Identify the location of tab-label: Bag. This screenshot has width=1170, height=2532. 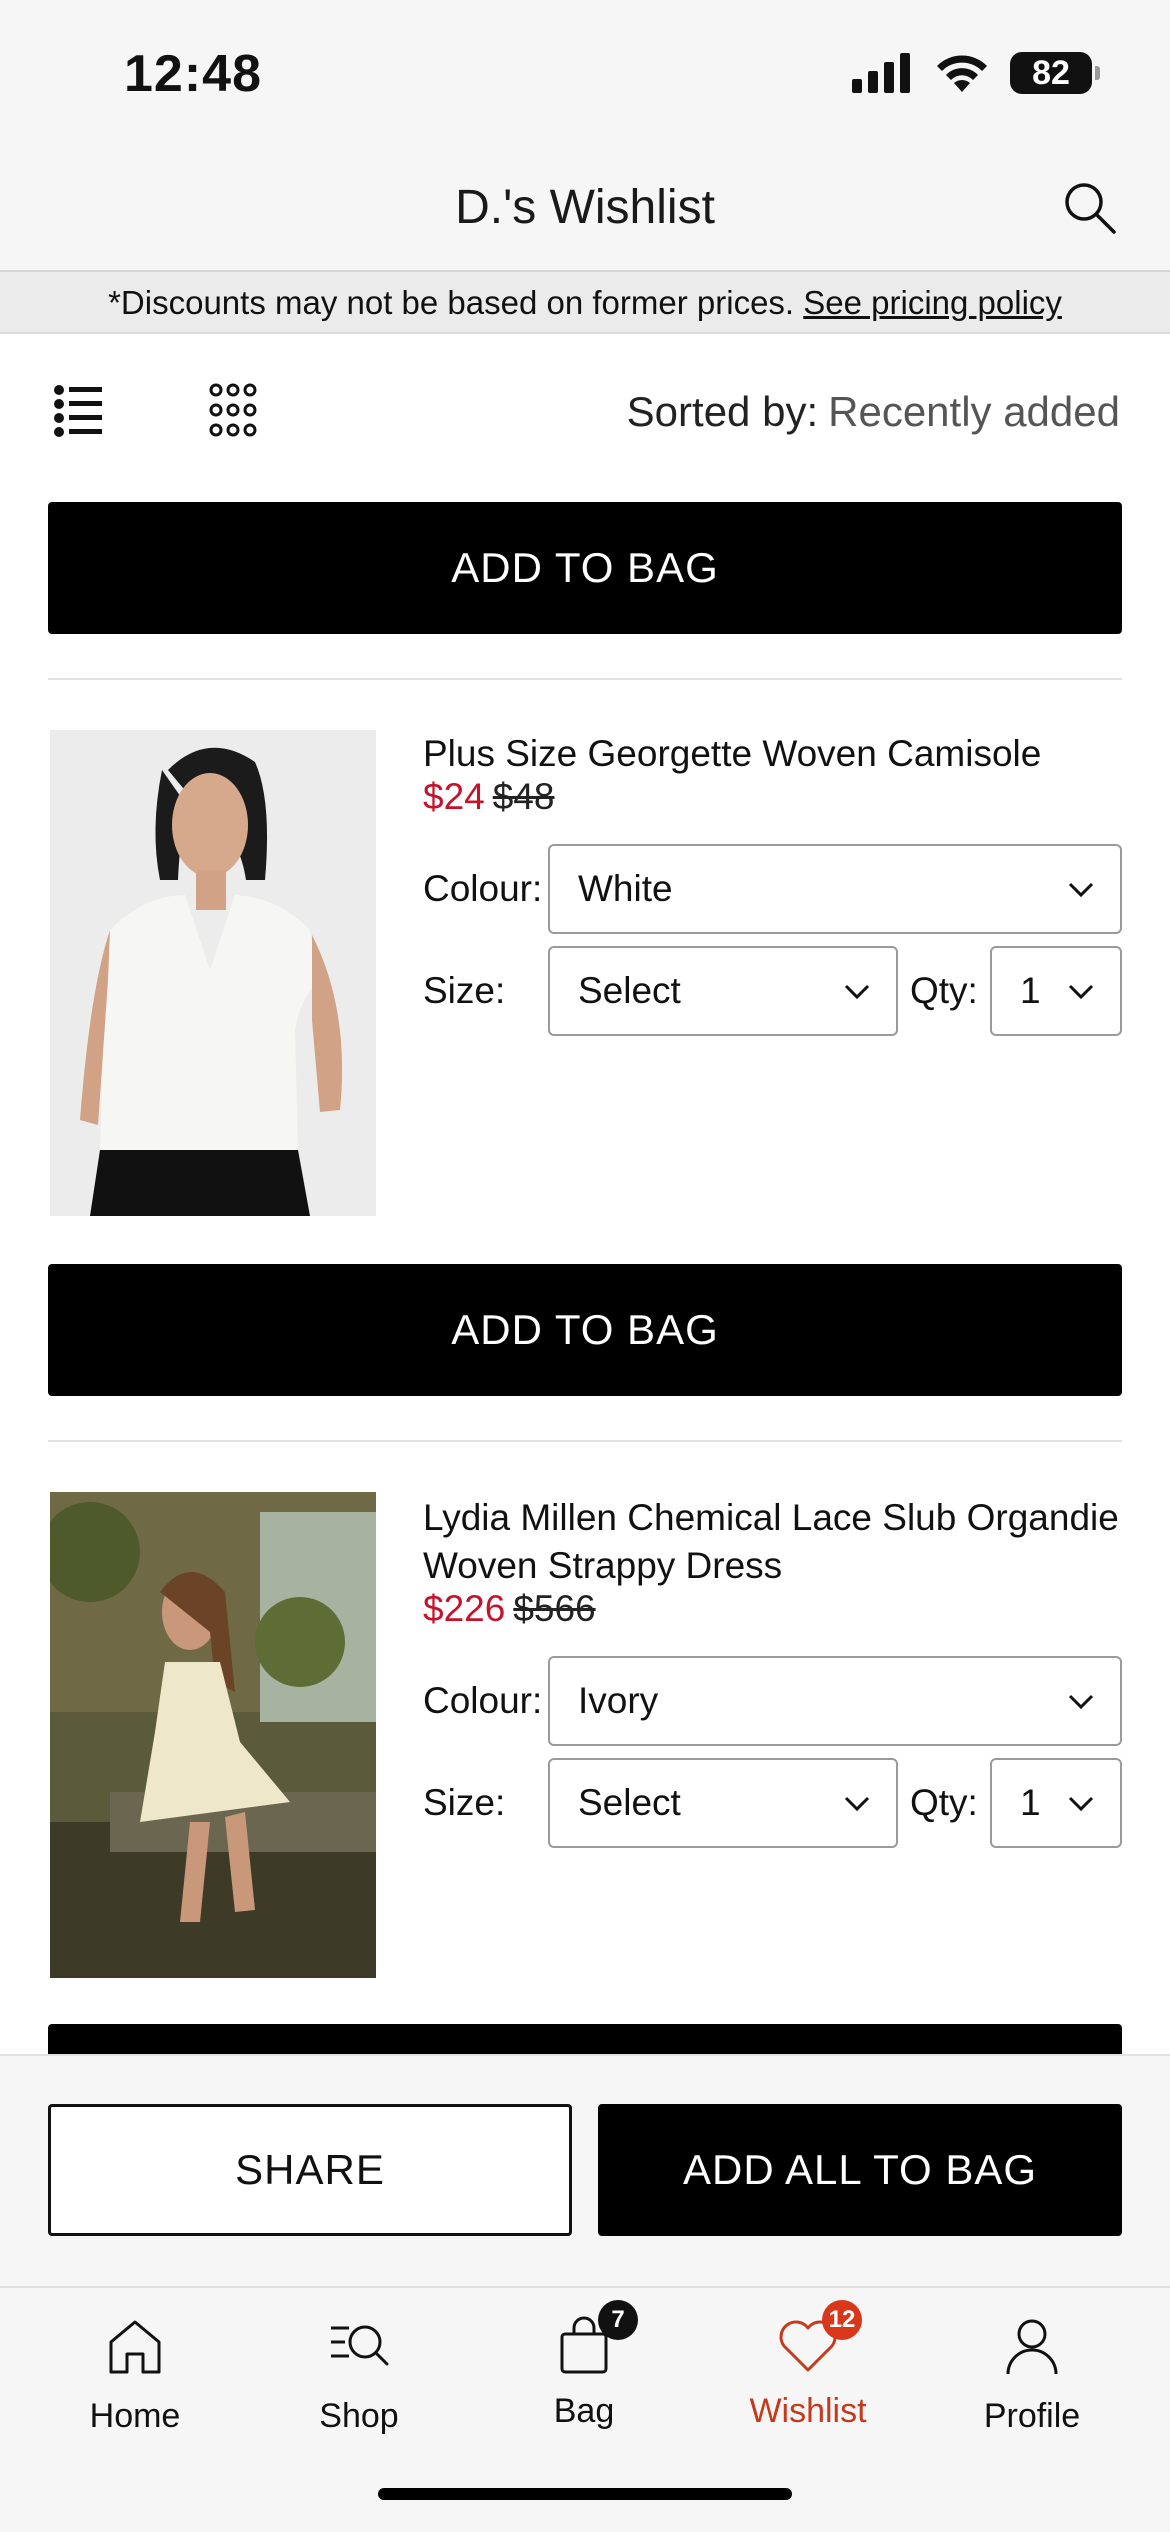
(584, 2411).